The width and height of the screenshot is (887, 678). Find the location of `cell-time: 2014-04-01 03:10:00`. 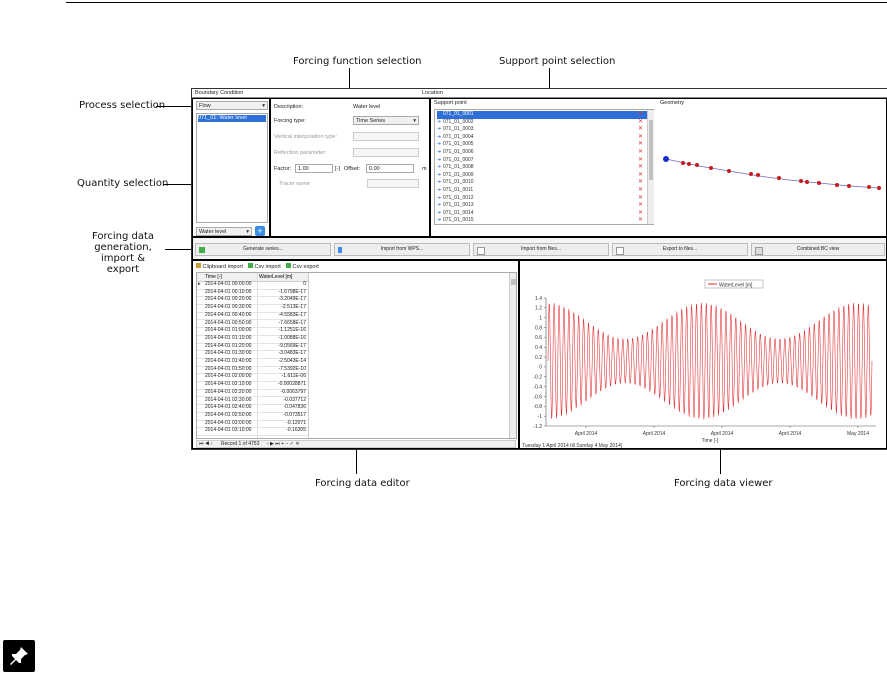

cell-time: 2014-04-01 03:10:00 is located at coordinates (231, 431).